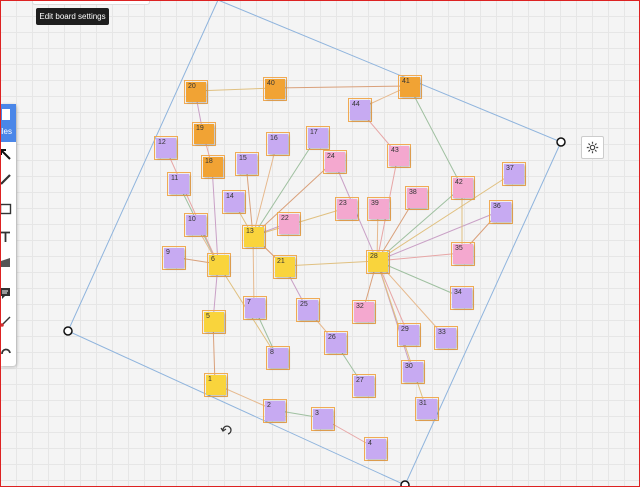 The height and width of the screenshot is (487, 640). Describe the element at coordinates (375, 203) in the screenshot. I see `sticky-note-number: 39` at that location.